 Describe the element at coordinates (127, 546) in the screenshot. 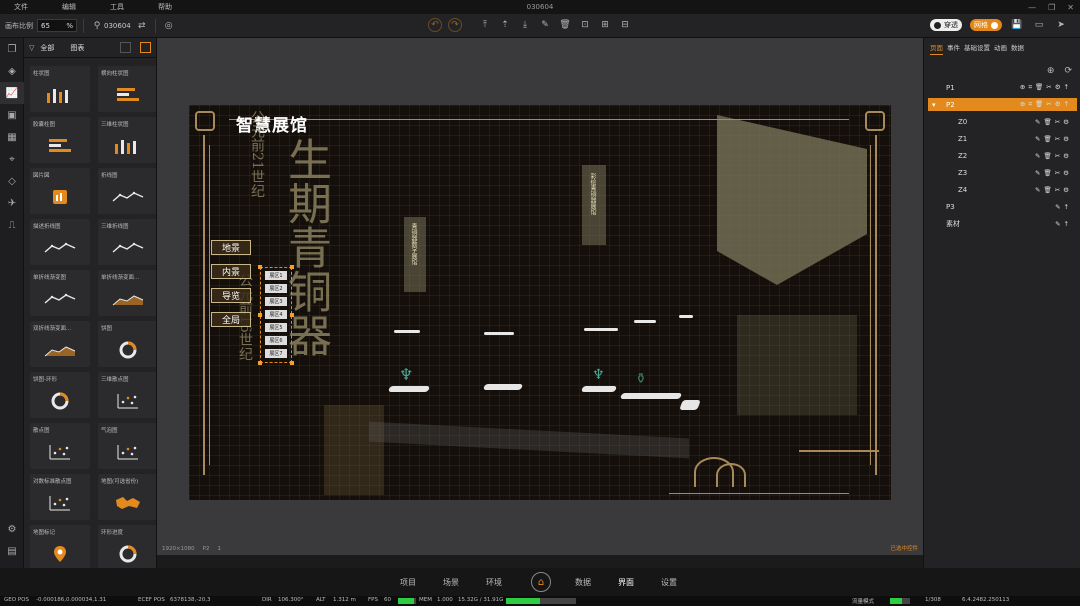

I see `component-card: 环形进度` at that location.